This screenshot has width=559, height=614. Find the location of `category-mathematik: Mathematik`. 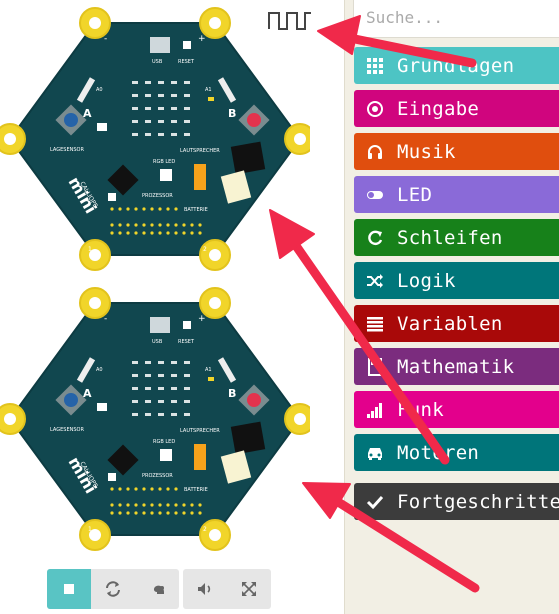

category-mathematik: Mathematik is located at coordinates (456, 366).